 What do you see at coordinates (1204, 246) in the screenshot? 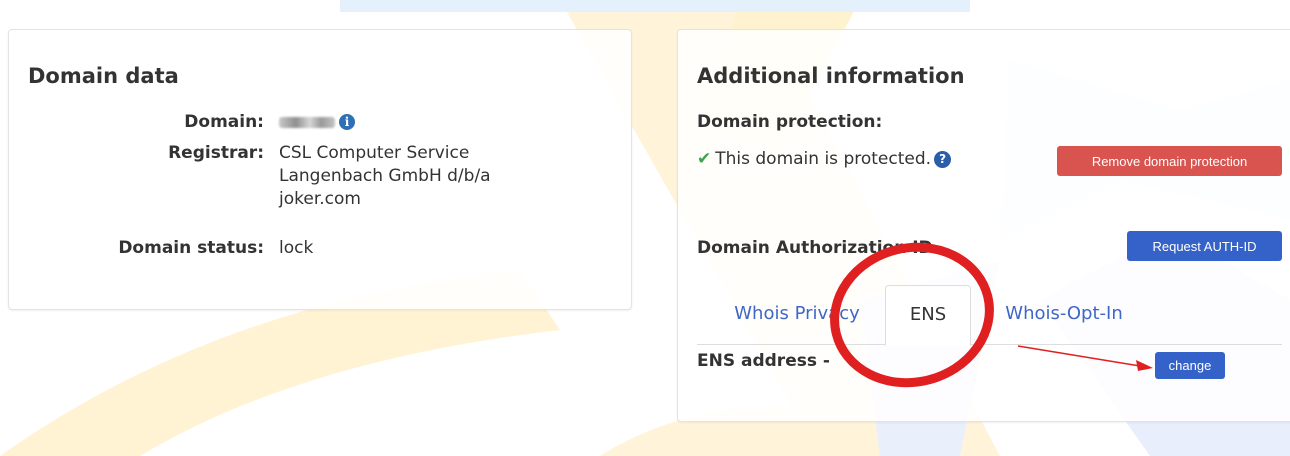
I see `request-auth-id-button: Request AUTH-ID` at bounding box center [1204, 246].